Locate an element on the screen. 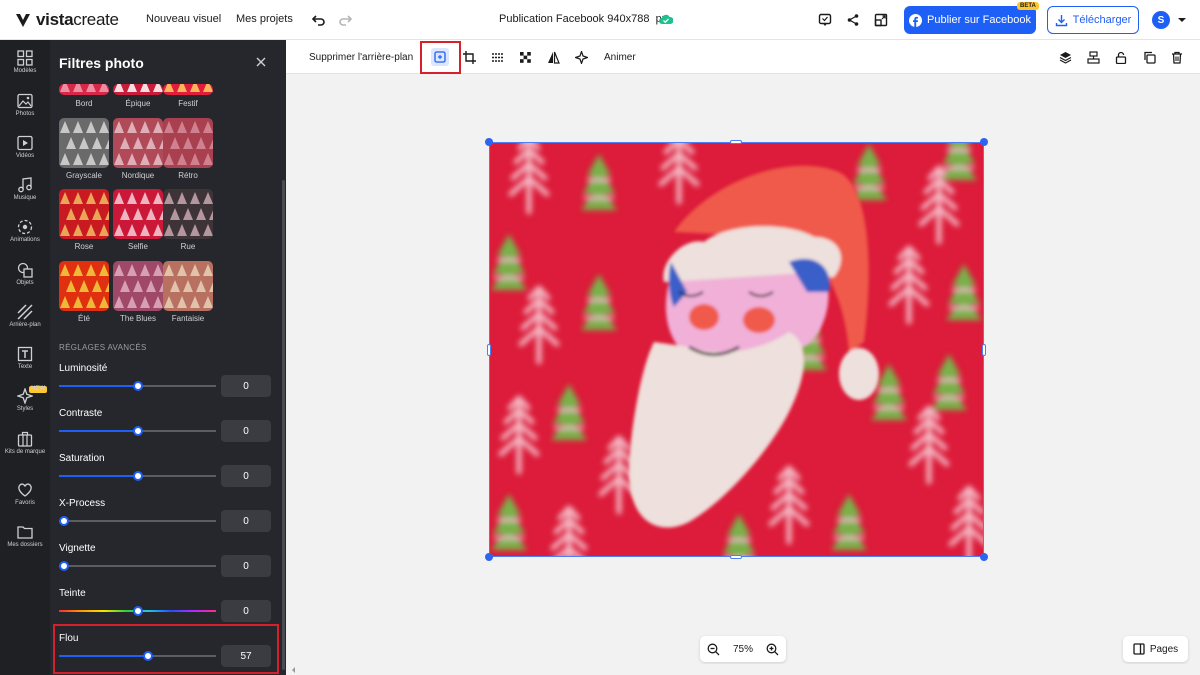  comment-icon is located at coordinates (825, 20).